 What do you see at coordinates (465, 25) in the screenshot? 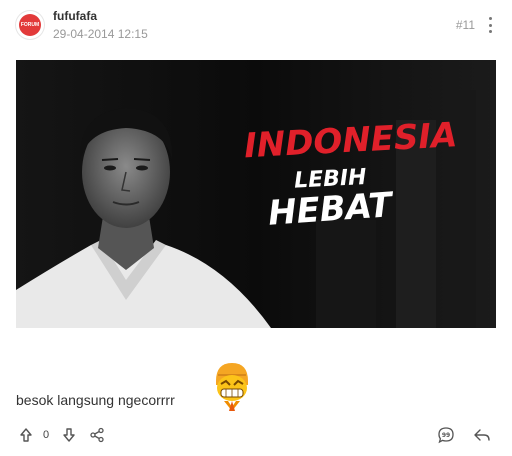
I see `post-number: #11` at bounding box center [465, 25].